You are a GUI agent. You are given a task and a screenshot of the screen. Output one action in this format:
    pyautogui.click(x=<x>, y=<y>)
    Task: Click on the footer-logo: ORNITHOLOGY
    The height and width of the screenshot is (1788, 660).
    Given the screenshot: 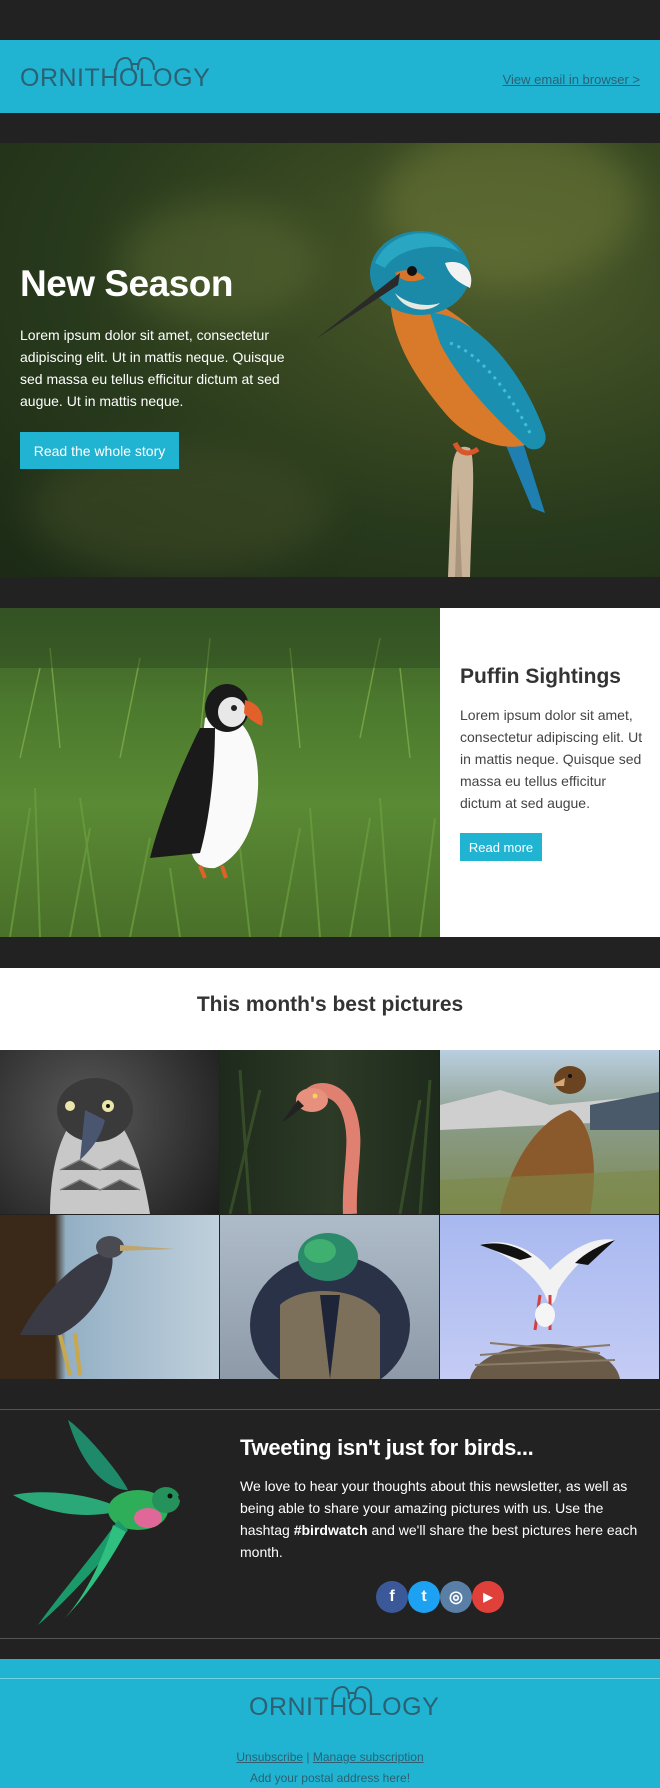 What is the action you would take?
    pyautogui.click(x=344, y=1702)
    